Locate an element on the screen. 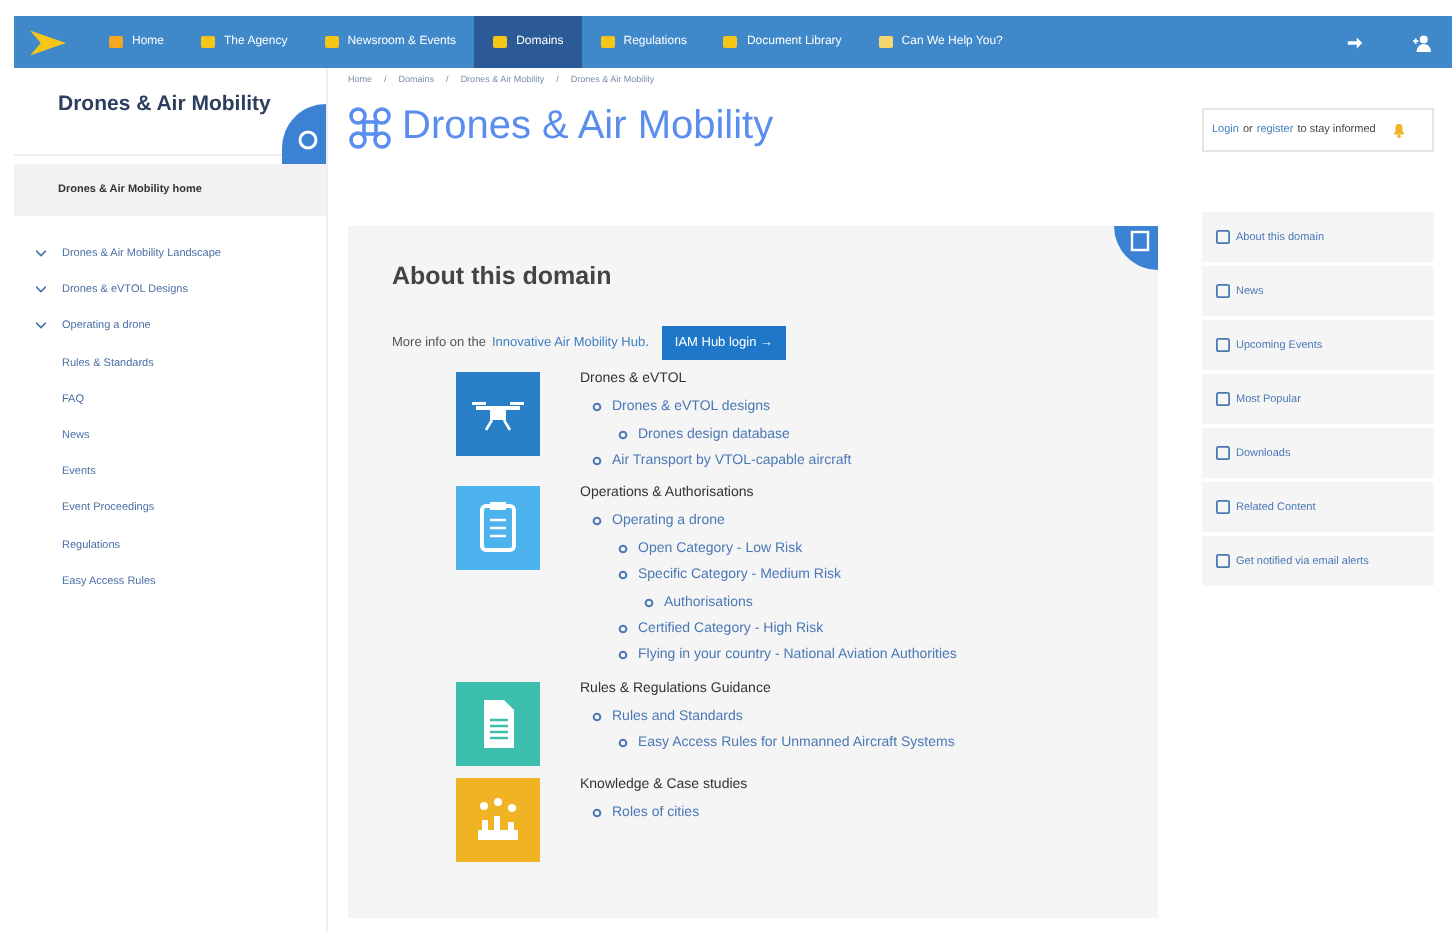 This screenshot has width=1452, height=932. section-heading: About this domain is located at coordinates (503, 276).